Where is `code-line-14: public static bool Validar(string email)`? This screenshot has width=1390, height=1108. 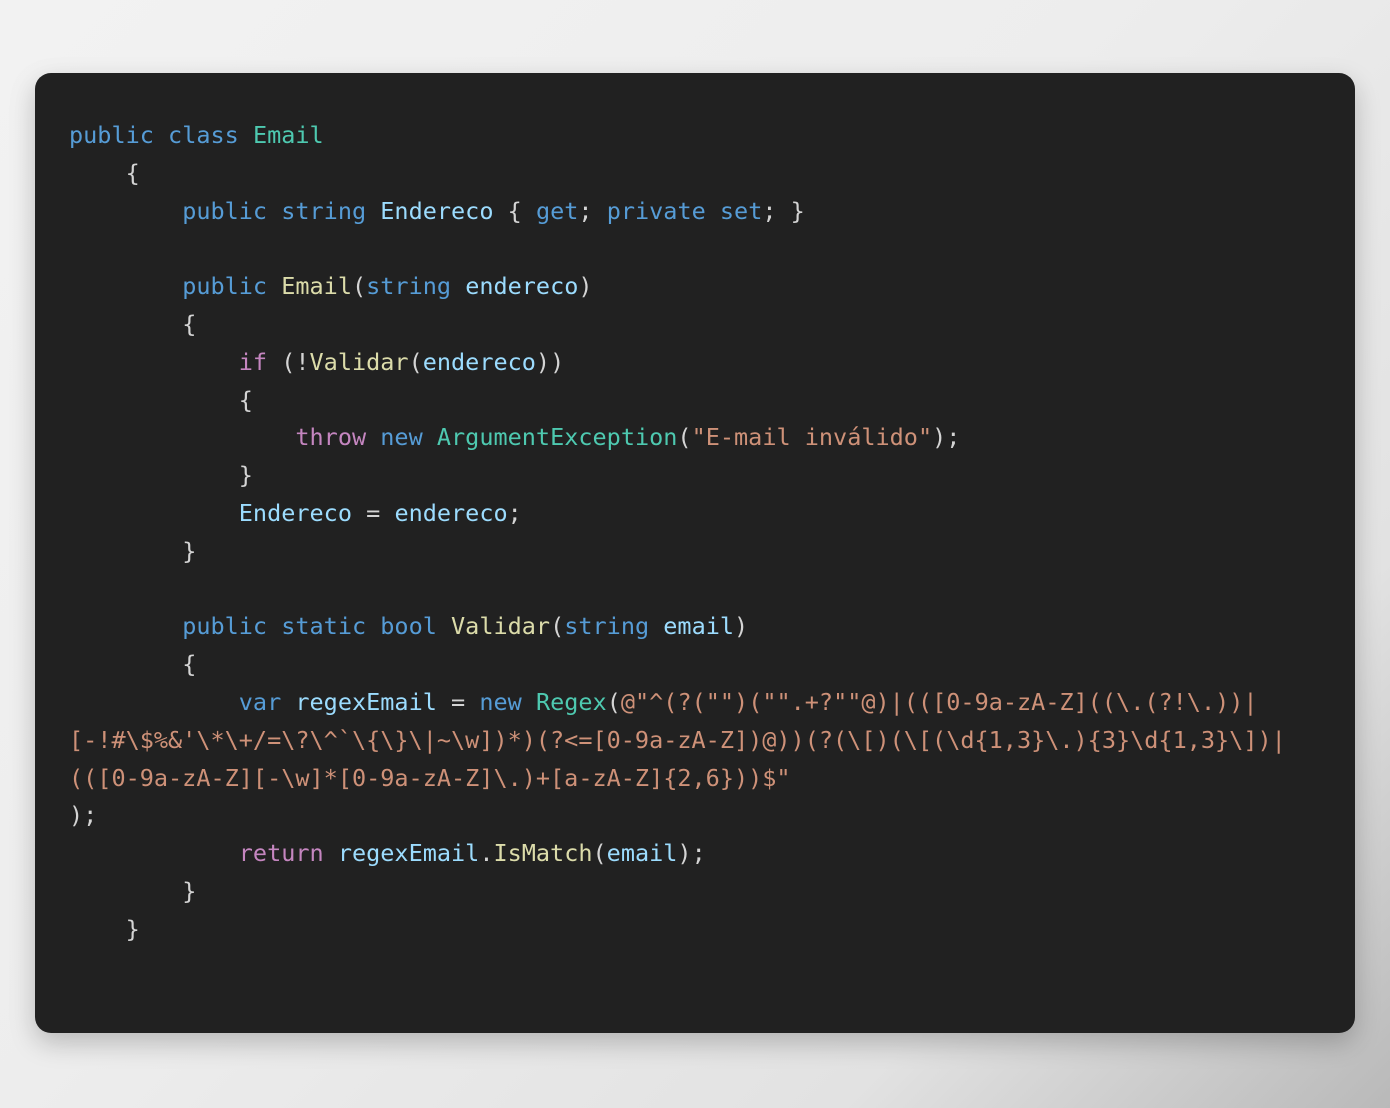
code-line-14: public static bool Validar(string email) is located at coordinates (695, 627).